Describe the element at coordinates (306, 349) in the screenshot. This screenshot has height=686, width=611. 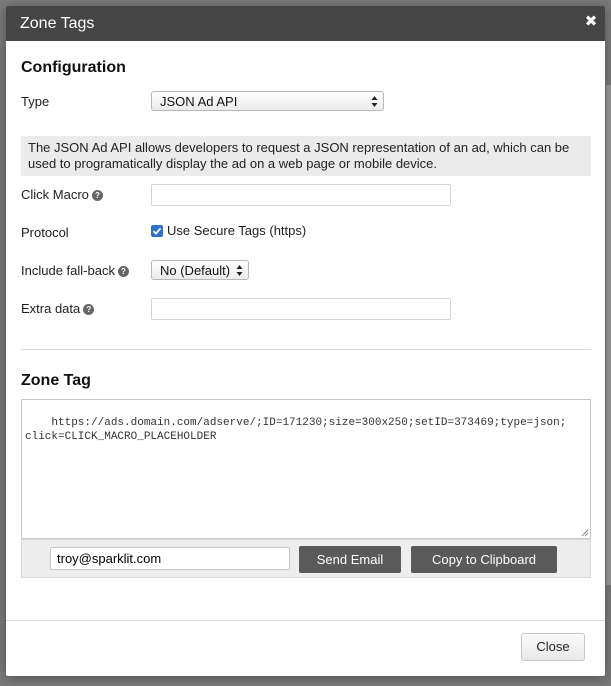
I see `section-divider` at that location.